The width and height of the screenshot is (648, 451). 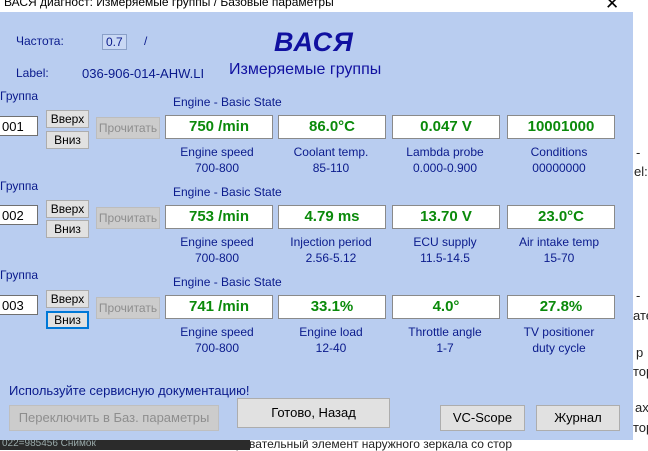 I want to click on measurement-name: Injection period, so click(x=331, y=242).